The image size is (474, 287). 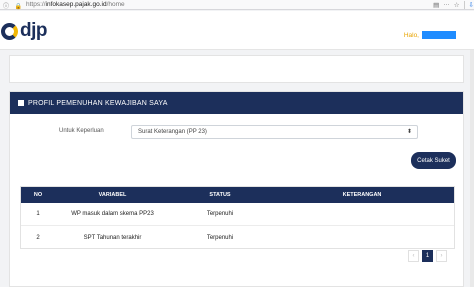 What do you see at coordinates (38, 214) in the screenshot?
I see `row-no: 1` at bounding box center [38, 214].